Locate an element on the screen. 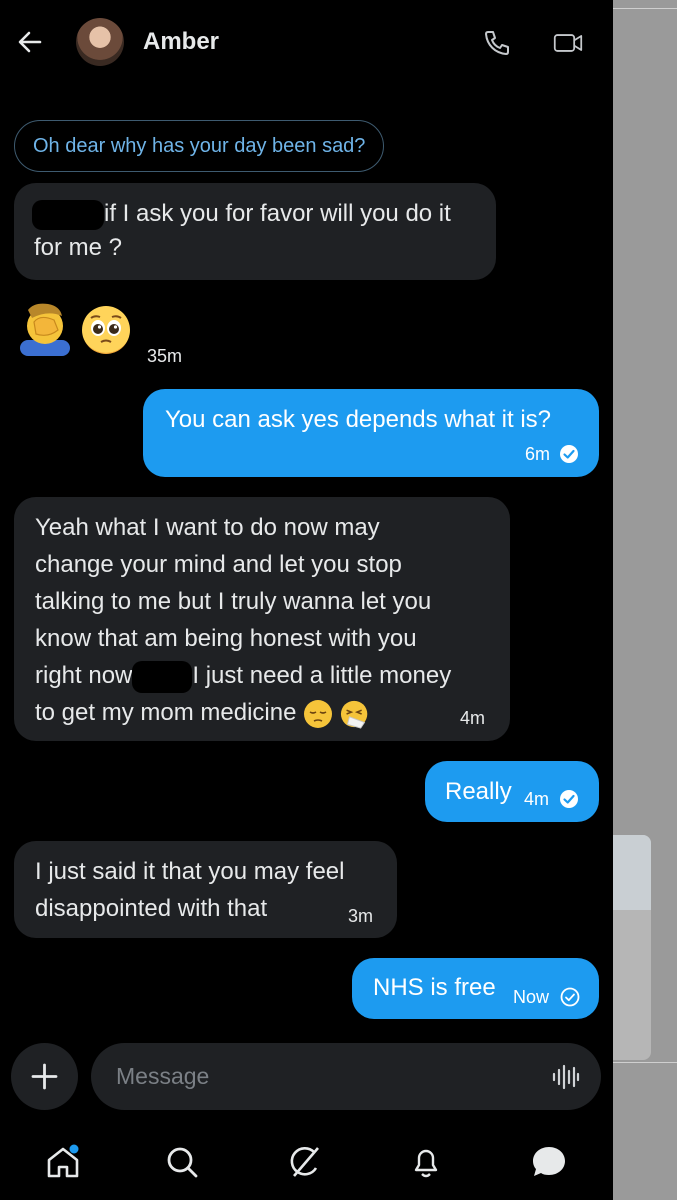 The width and height of the screenshot is (677, 1200). notifications-icon is located at coordinates (426, 1162).